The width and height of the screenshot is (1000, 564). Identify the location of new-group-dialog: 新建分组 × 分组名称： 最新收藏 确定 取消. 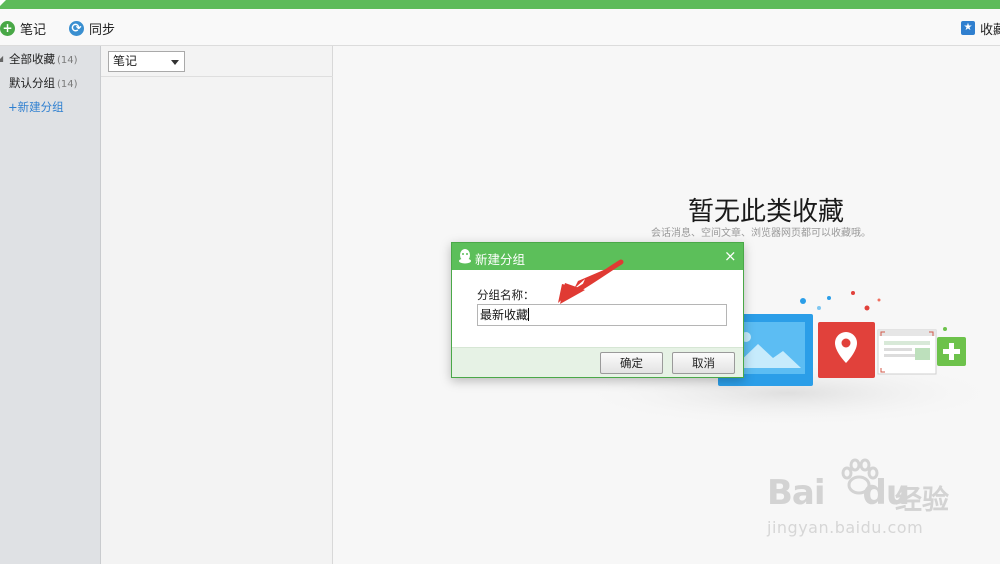
(597, 310).